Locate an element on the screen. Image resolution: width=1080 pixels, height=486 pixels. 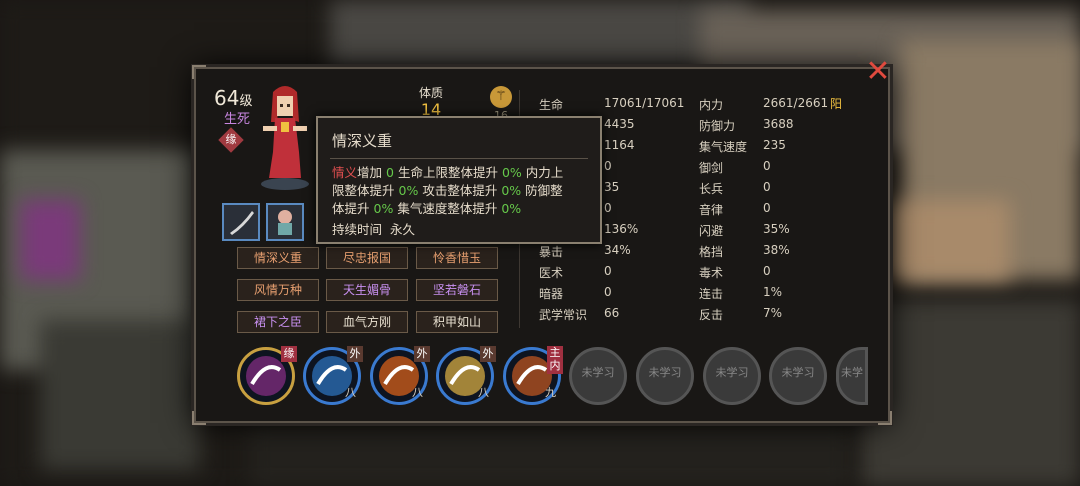
stat-value: 1% is located at coordinates (773, 292).